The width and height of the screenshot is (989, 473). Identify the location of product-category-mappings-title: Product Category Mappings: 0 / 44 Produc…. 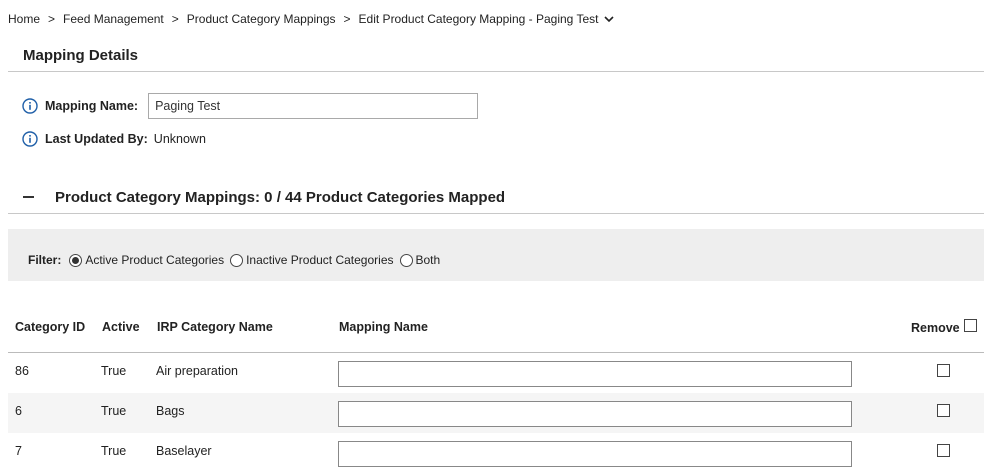
(280, 197).